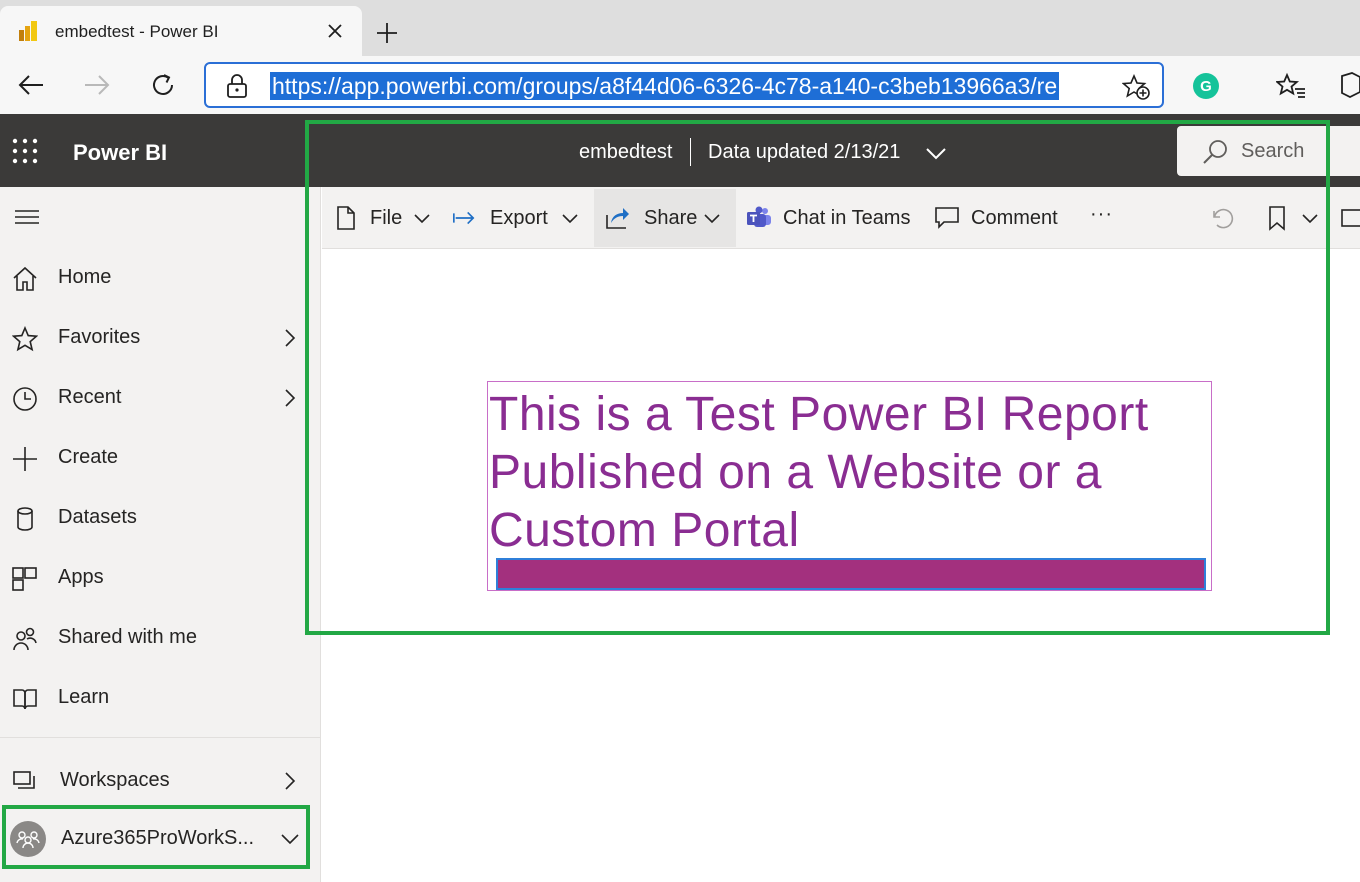  I want to click on apps-icon, so click(24, 579).